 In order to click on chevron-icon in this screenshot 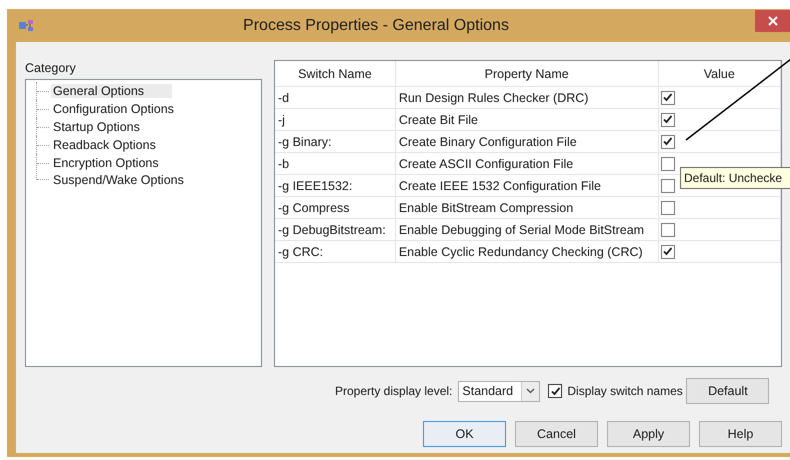, I will do `click(531, 391)`.